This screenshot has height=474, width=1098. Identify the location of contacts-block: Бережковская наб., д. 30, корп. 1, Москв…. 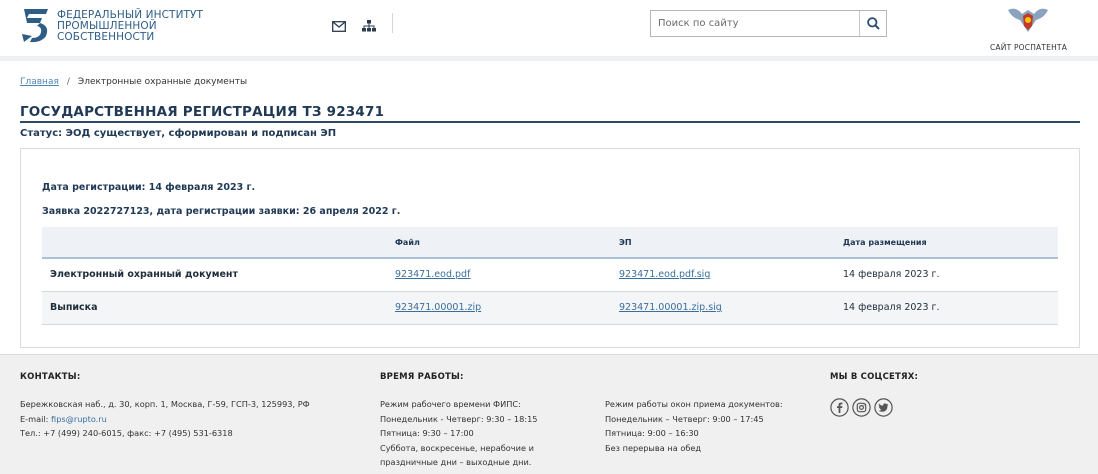
(165, 419).